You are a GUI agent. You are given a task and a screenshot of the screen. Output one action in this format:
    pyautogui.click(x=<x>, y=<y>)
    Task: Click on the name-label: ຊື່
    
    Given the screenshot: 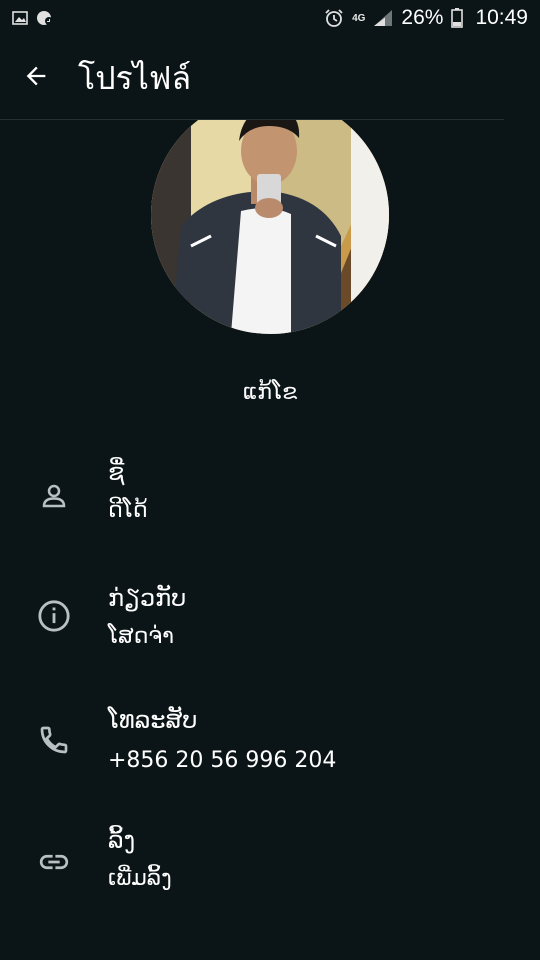 What is the action you would take?
    pyautogui.click(x=116, y=472)
    